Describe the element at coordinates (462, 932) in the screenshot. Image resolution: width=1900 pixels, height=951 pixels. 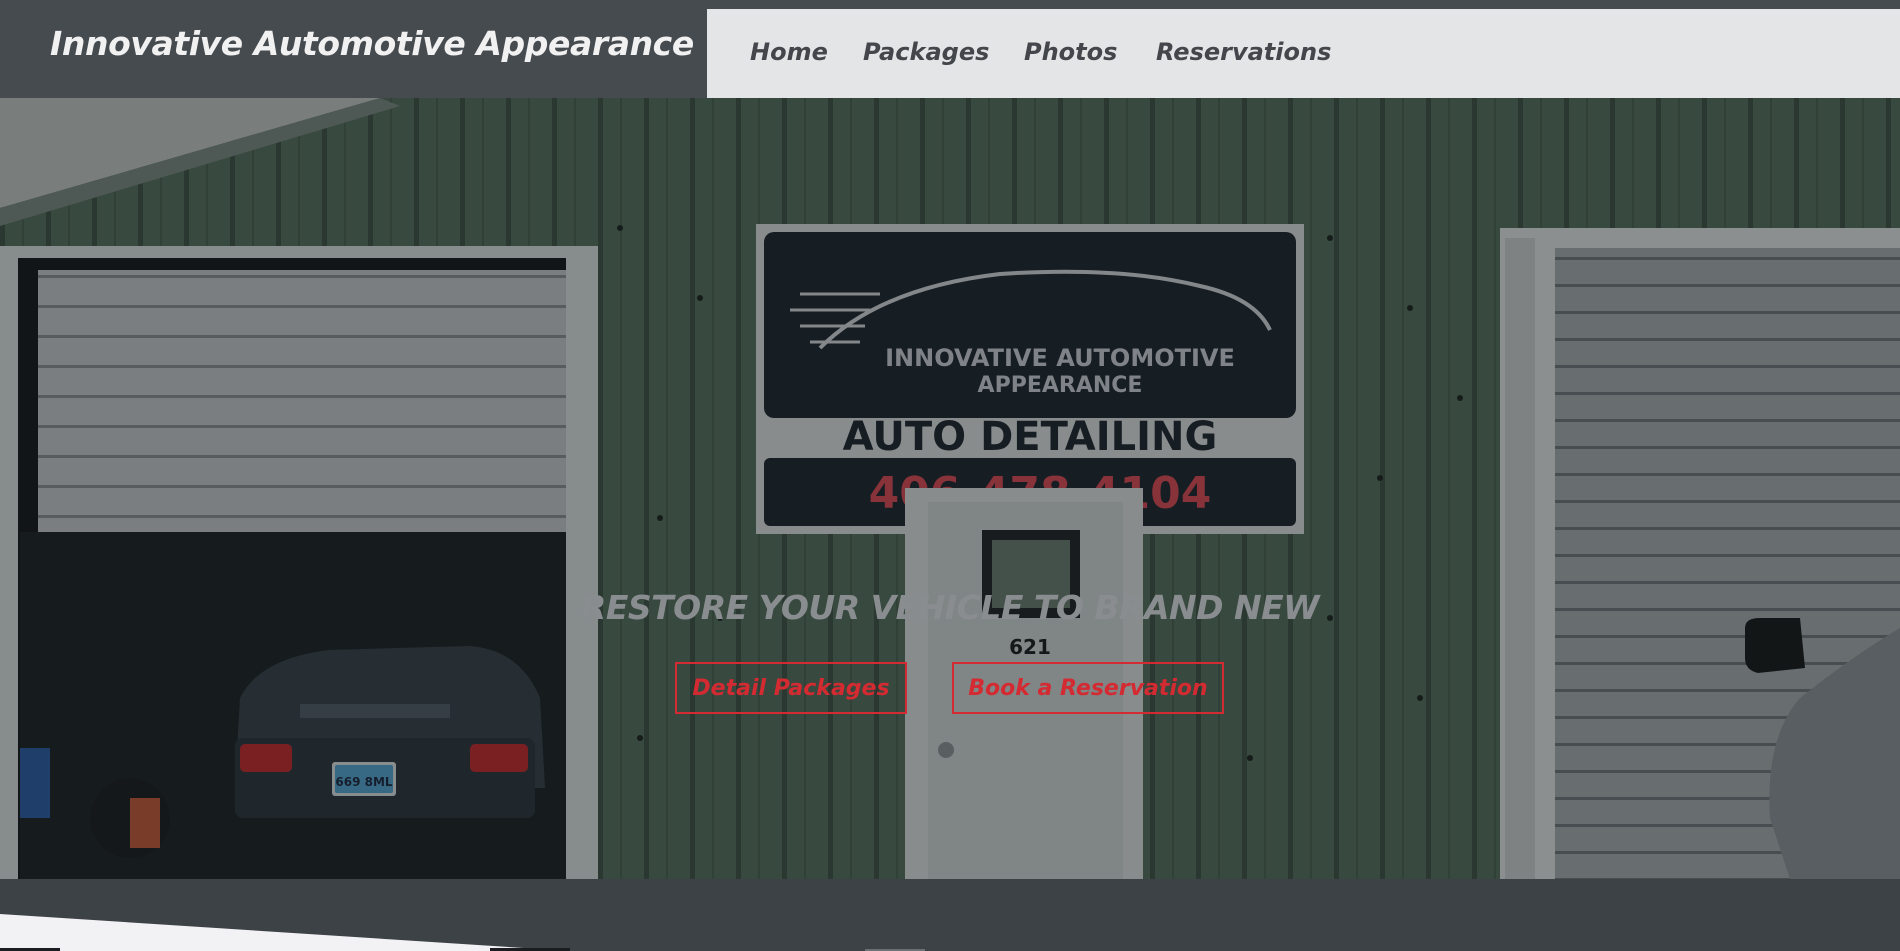
I see `angled-divider-shape` at that location.